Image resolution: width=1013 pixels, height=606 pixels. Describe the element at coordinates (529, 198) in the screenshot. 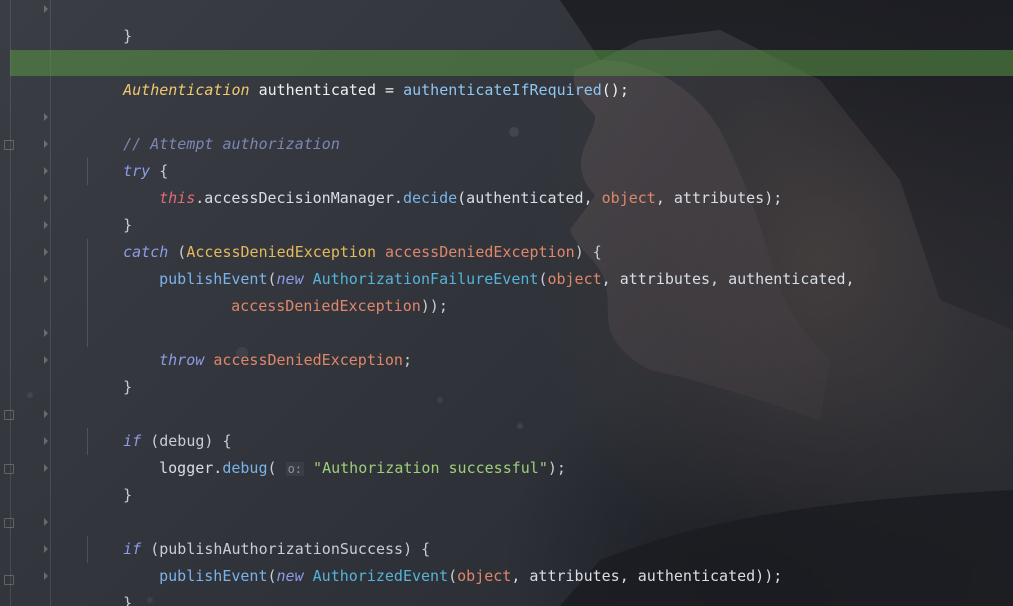

I see `args-token: (authenticated,` at that location.